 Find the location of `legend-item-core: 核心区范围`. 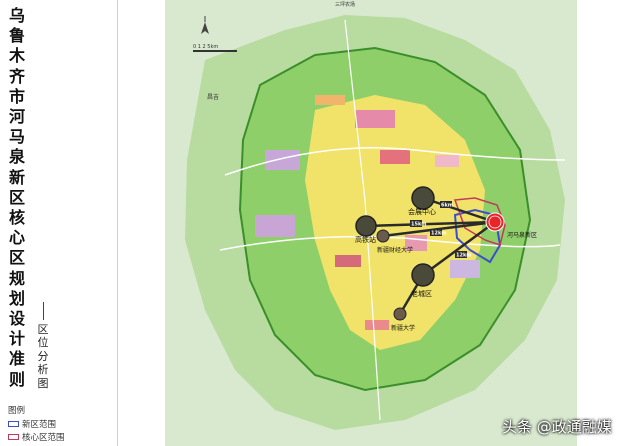

legend-item-core: 核心区范围 is located at coordinates (36, 437).